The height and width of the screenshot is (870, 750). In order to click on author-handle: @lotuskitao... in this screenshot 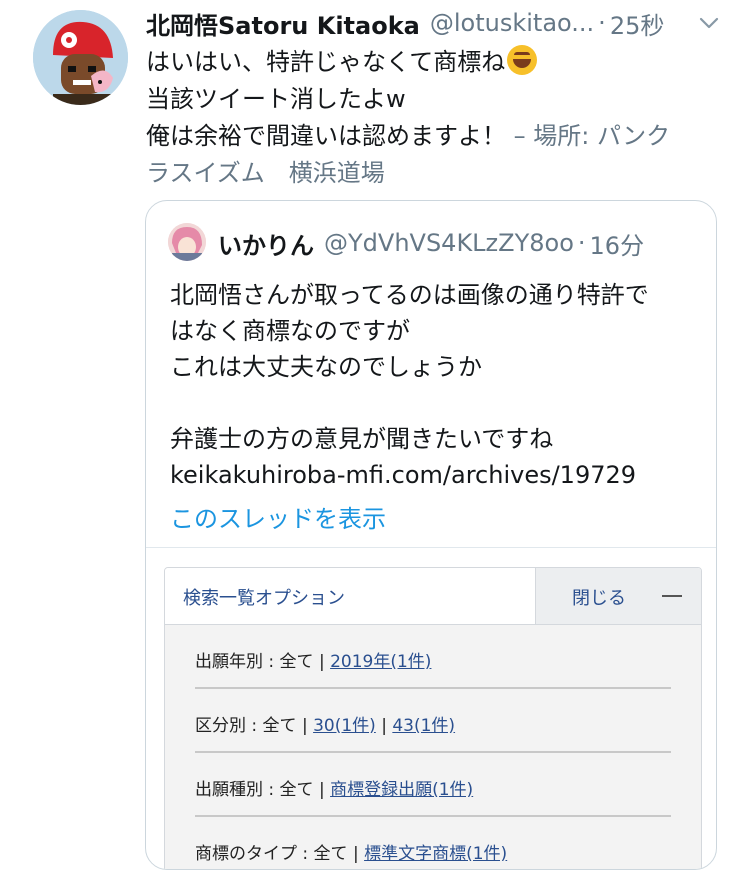, I will do `click(512, 23)`.